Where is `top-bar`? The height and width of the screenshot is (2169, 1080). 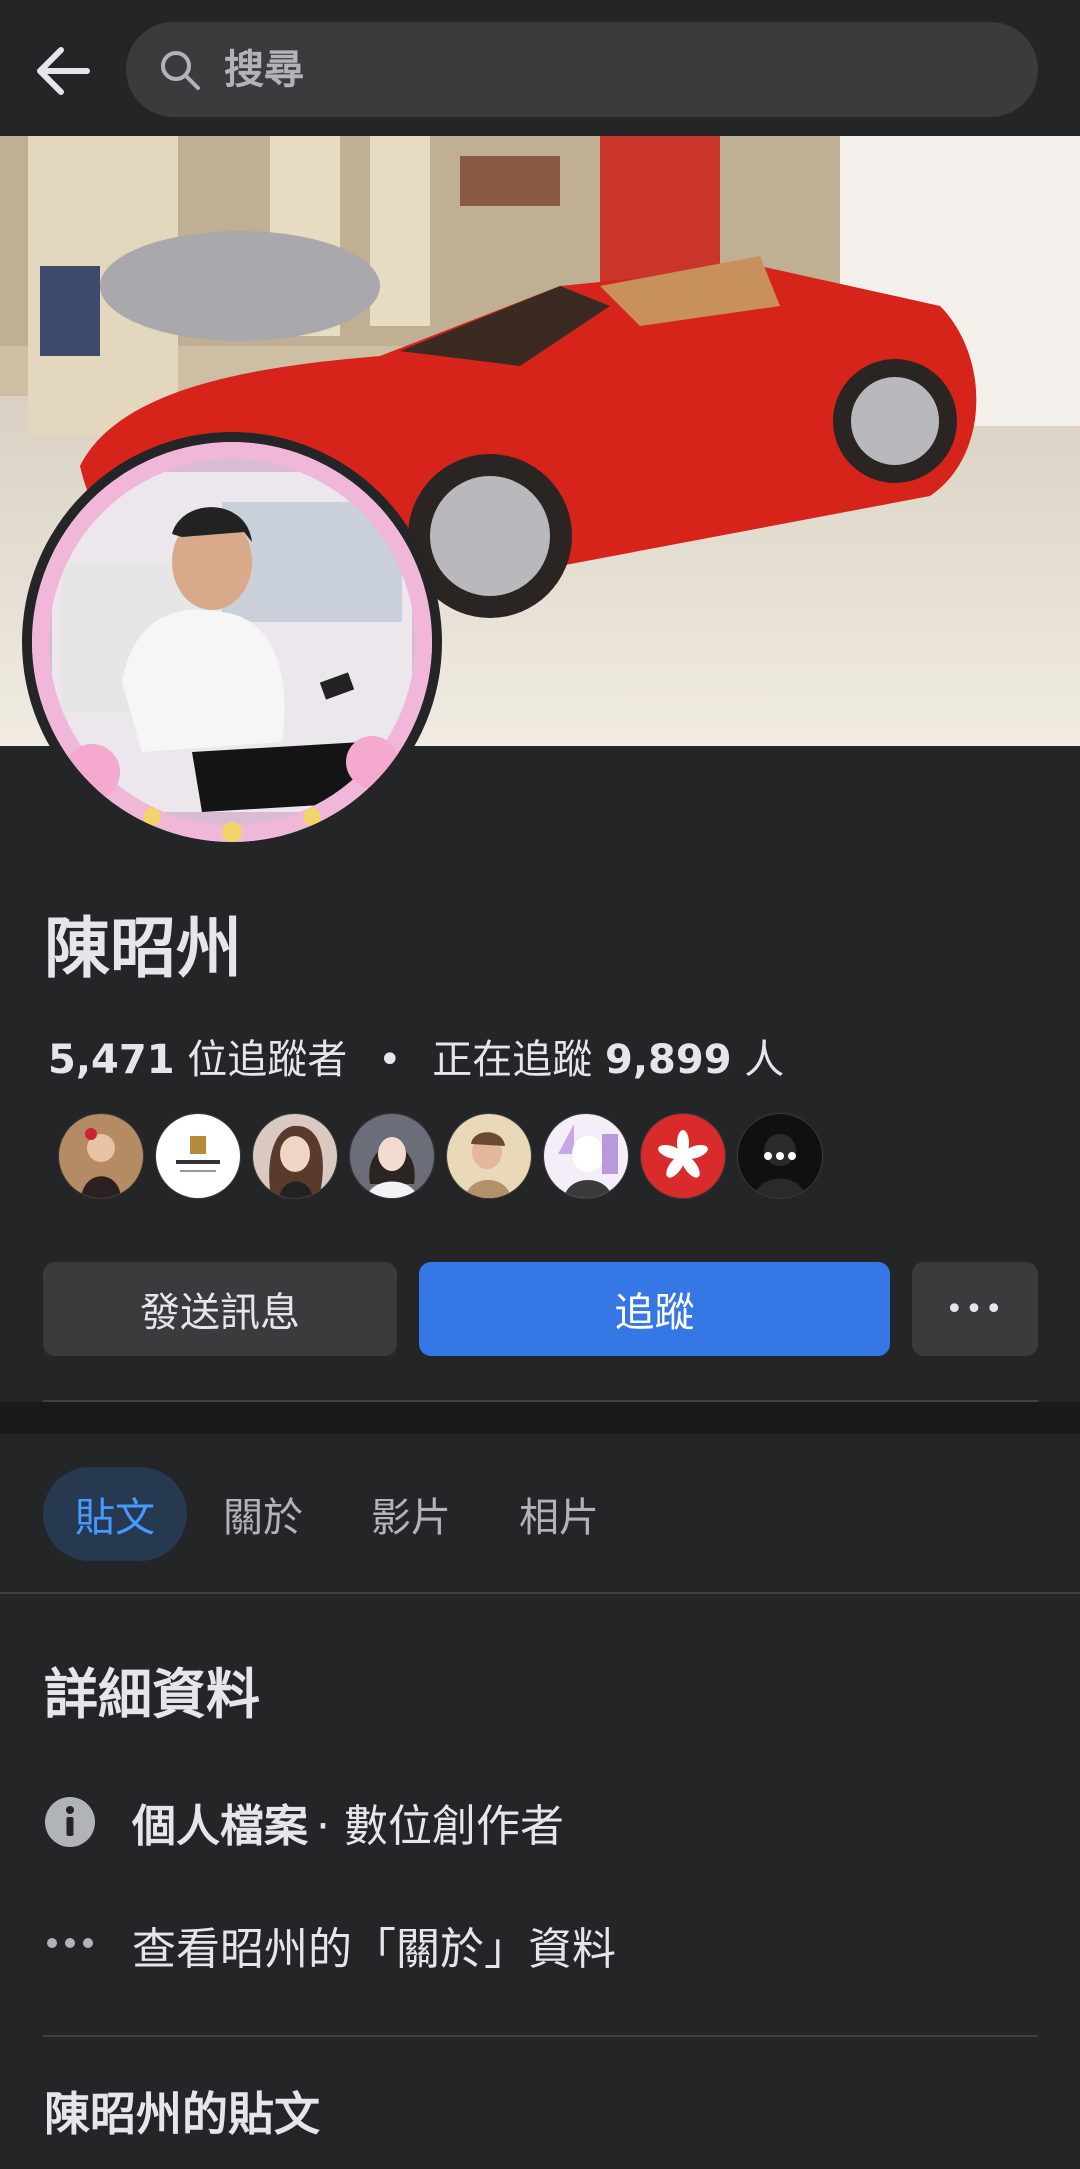 top-bar is located at coordinates (540, 68).